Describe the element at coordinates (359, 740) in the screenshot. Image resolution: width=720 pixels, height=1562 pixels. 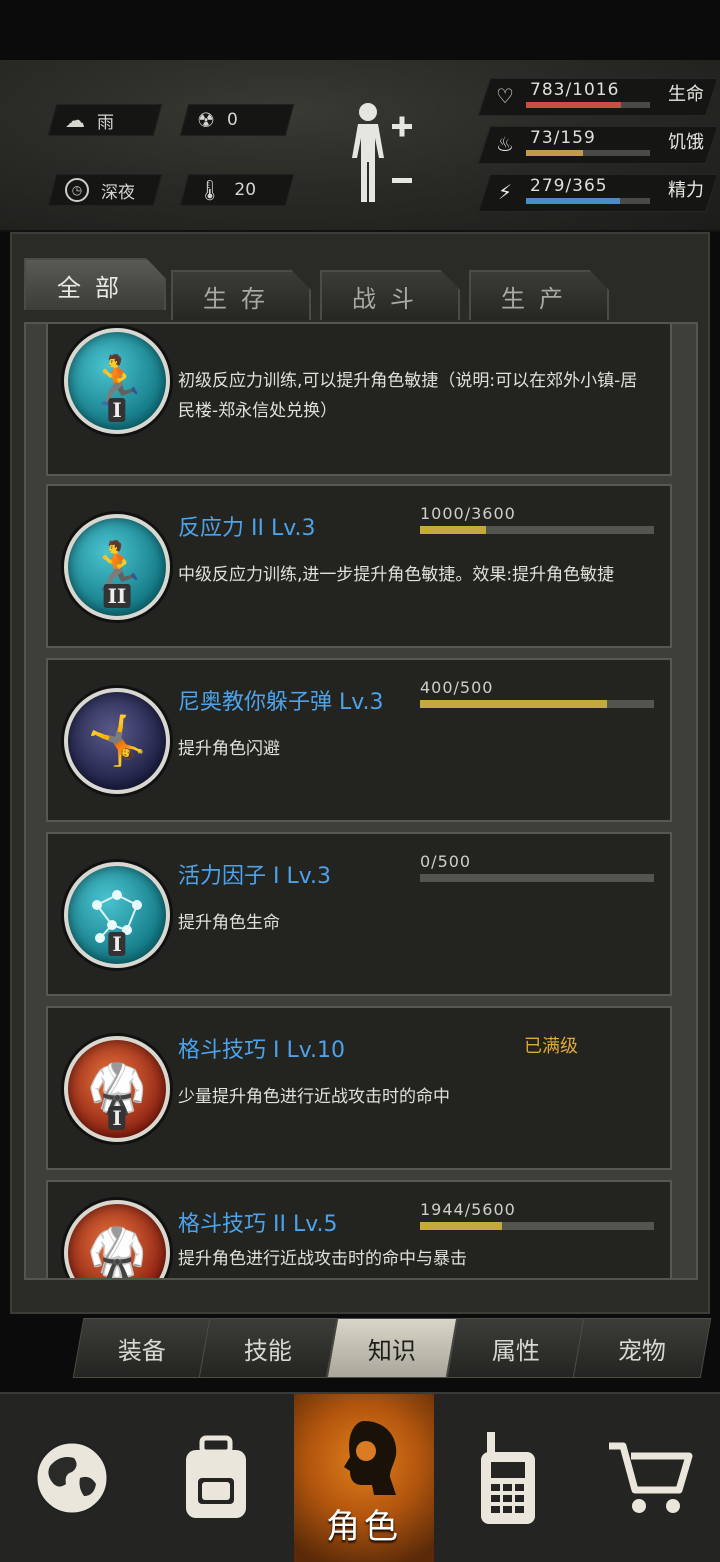
I see `knowledge-card: 🤸 尼奥教你躲子弹 Lv.3 400/500 提升角色闪避` at that location.